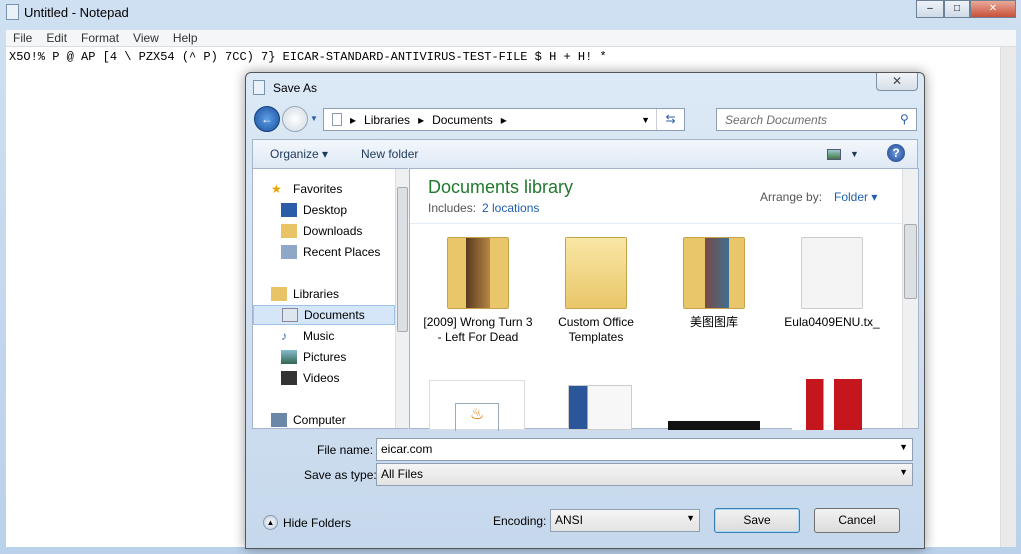 Image resolution: width=1021 pixels, height=554 pixels. What do you see at coordinates (279, 294) in the screenshot?
I see `libraries-icon` at bounding box center [279, 294].